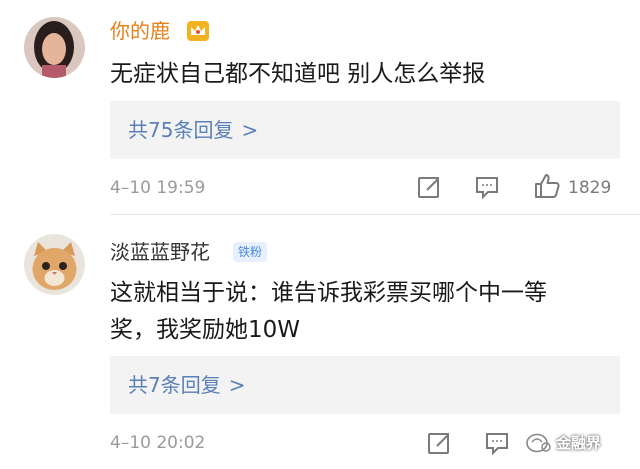 The image size is (640, 469). Describe the element at coordinates (158, 188) in the screenshot. I see `comment-time: 4–10 19:59` at that location.